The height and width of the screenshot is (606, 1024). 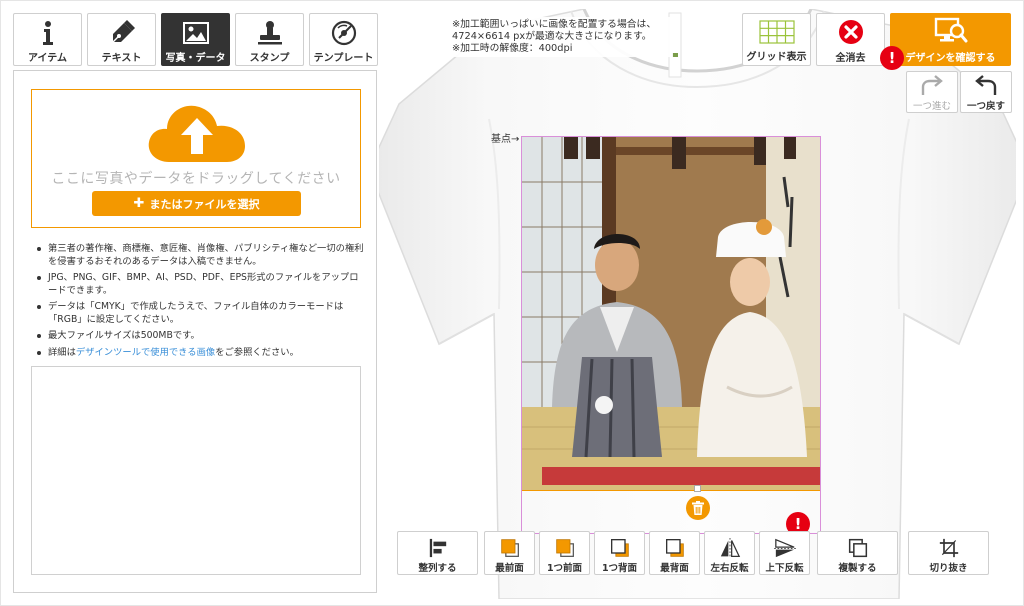 What do you see at coordinates (776, 32) in the screenshot?
I see `grid-icon` at bounding box center [776, 32].